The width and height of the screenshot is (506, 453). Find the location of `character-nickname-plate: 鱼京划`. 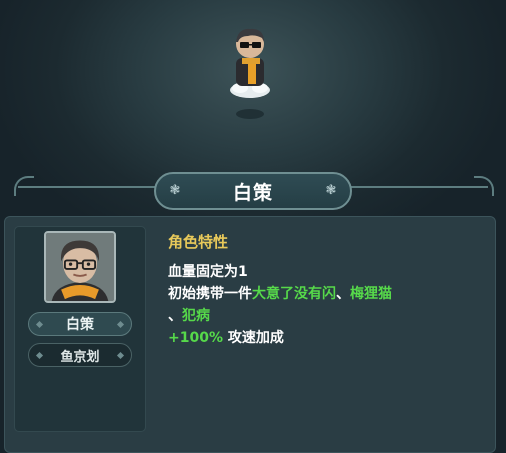

character-nickname-plate: 鱼京划 is located at coordinates (80, 355).